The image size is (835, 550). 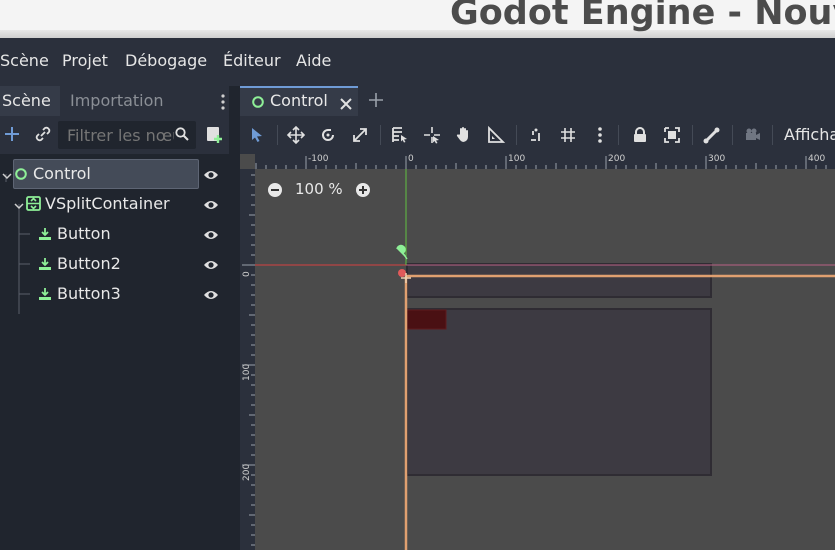 What do you see at coordinates (568, 135) in the screenshot?
I see `grid-snap-icon` at bounding box center [568, 135].